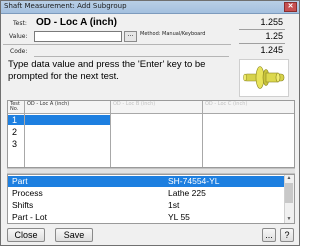 The width and height of the screenshot is (320, 246). What do you see at coordinates (290, 7) in the screenshot?
I see `close-window-icon: ✕` at bounding box center [290, 7].